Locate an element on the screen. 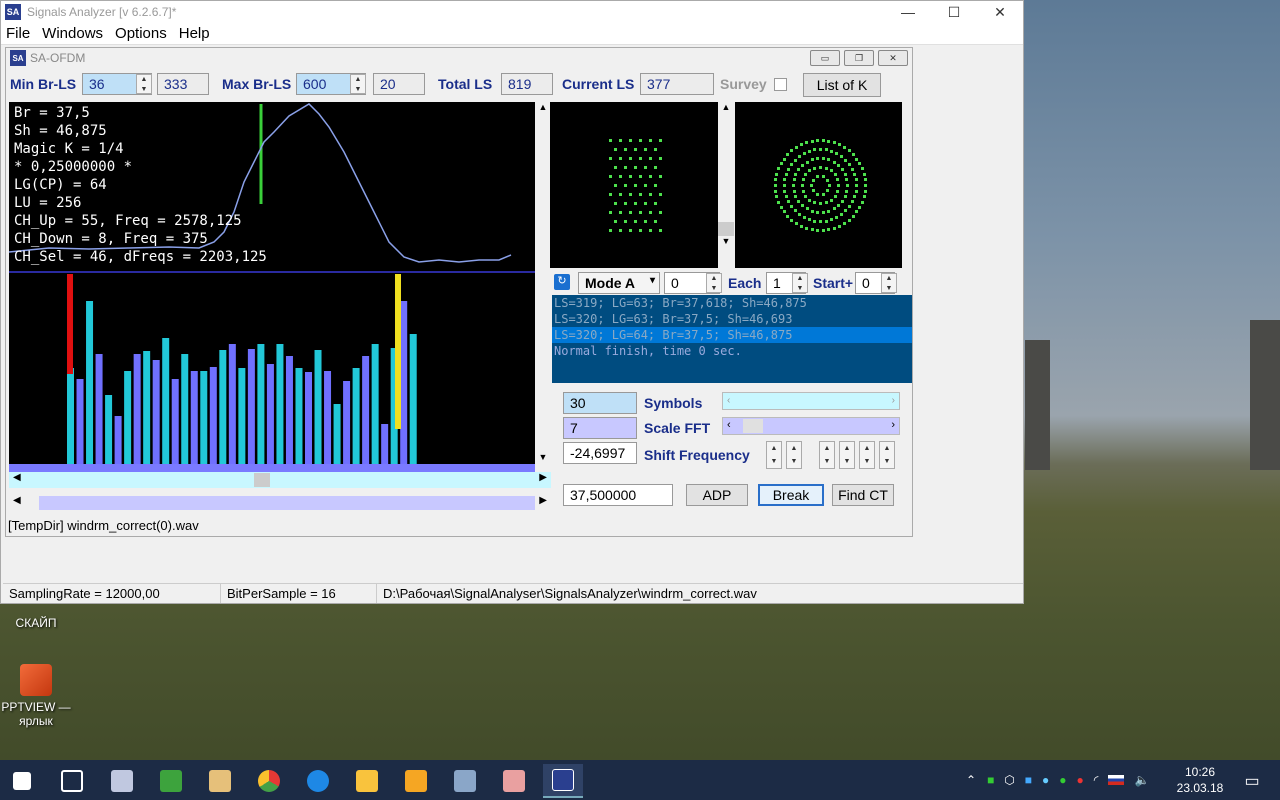 This screenshot has height=800, width=1280. start-spinner: ▲ ▼ is located at coordinates (889, 283).